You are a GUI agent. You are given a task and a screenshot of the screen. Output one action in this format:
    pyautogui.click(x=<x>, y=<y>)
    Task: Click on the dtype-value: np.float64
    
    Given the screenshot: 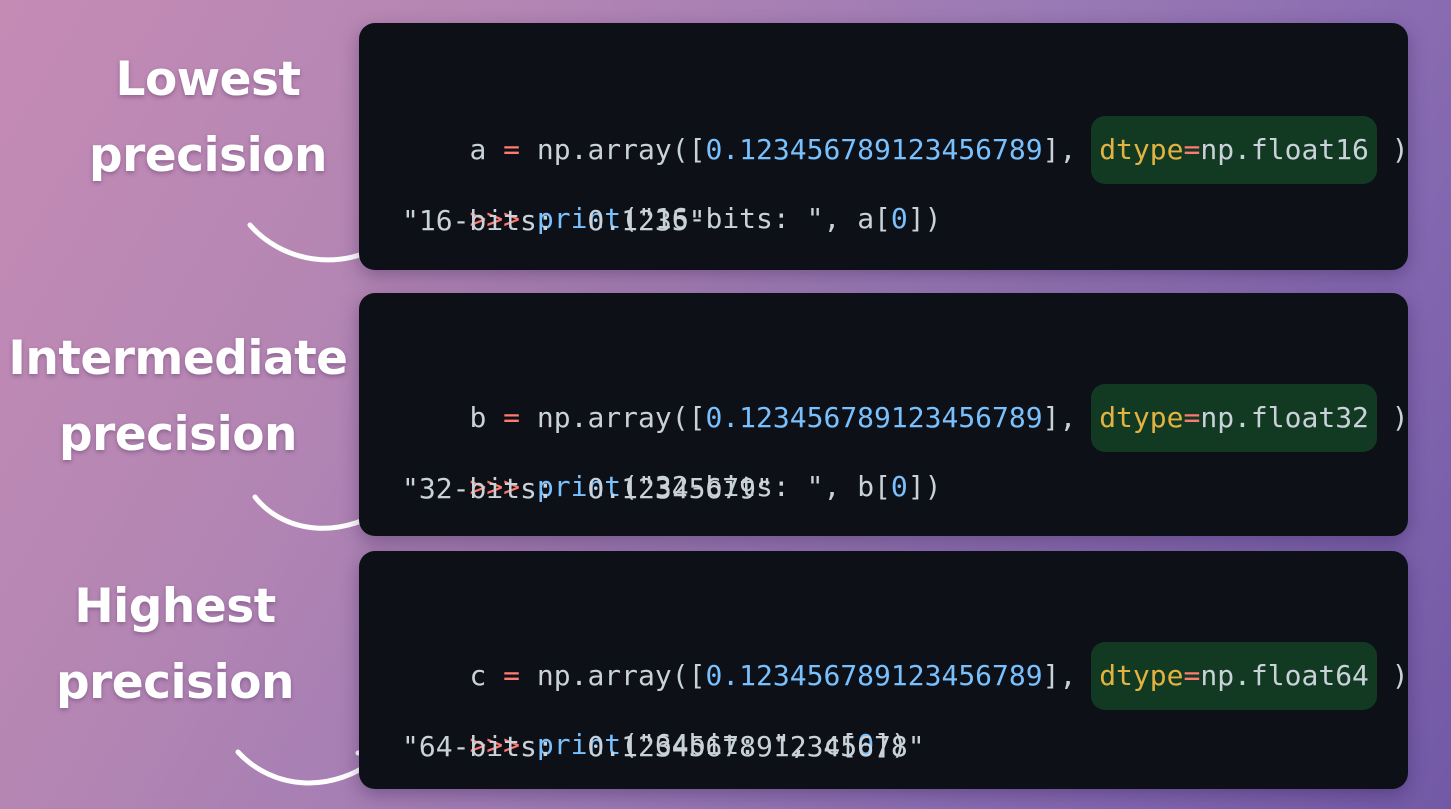 What is the action you would take?
    pyautogui.click(x=1284, y=675)
    